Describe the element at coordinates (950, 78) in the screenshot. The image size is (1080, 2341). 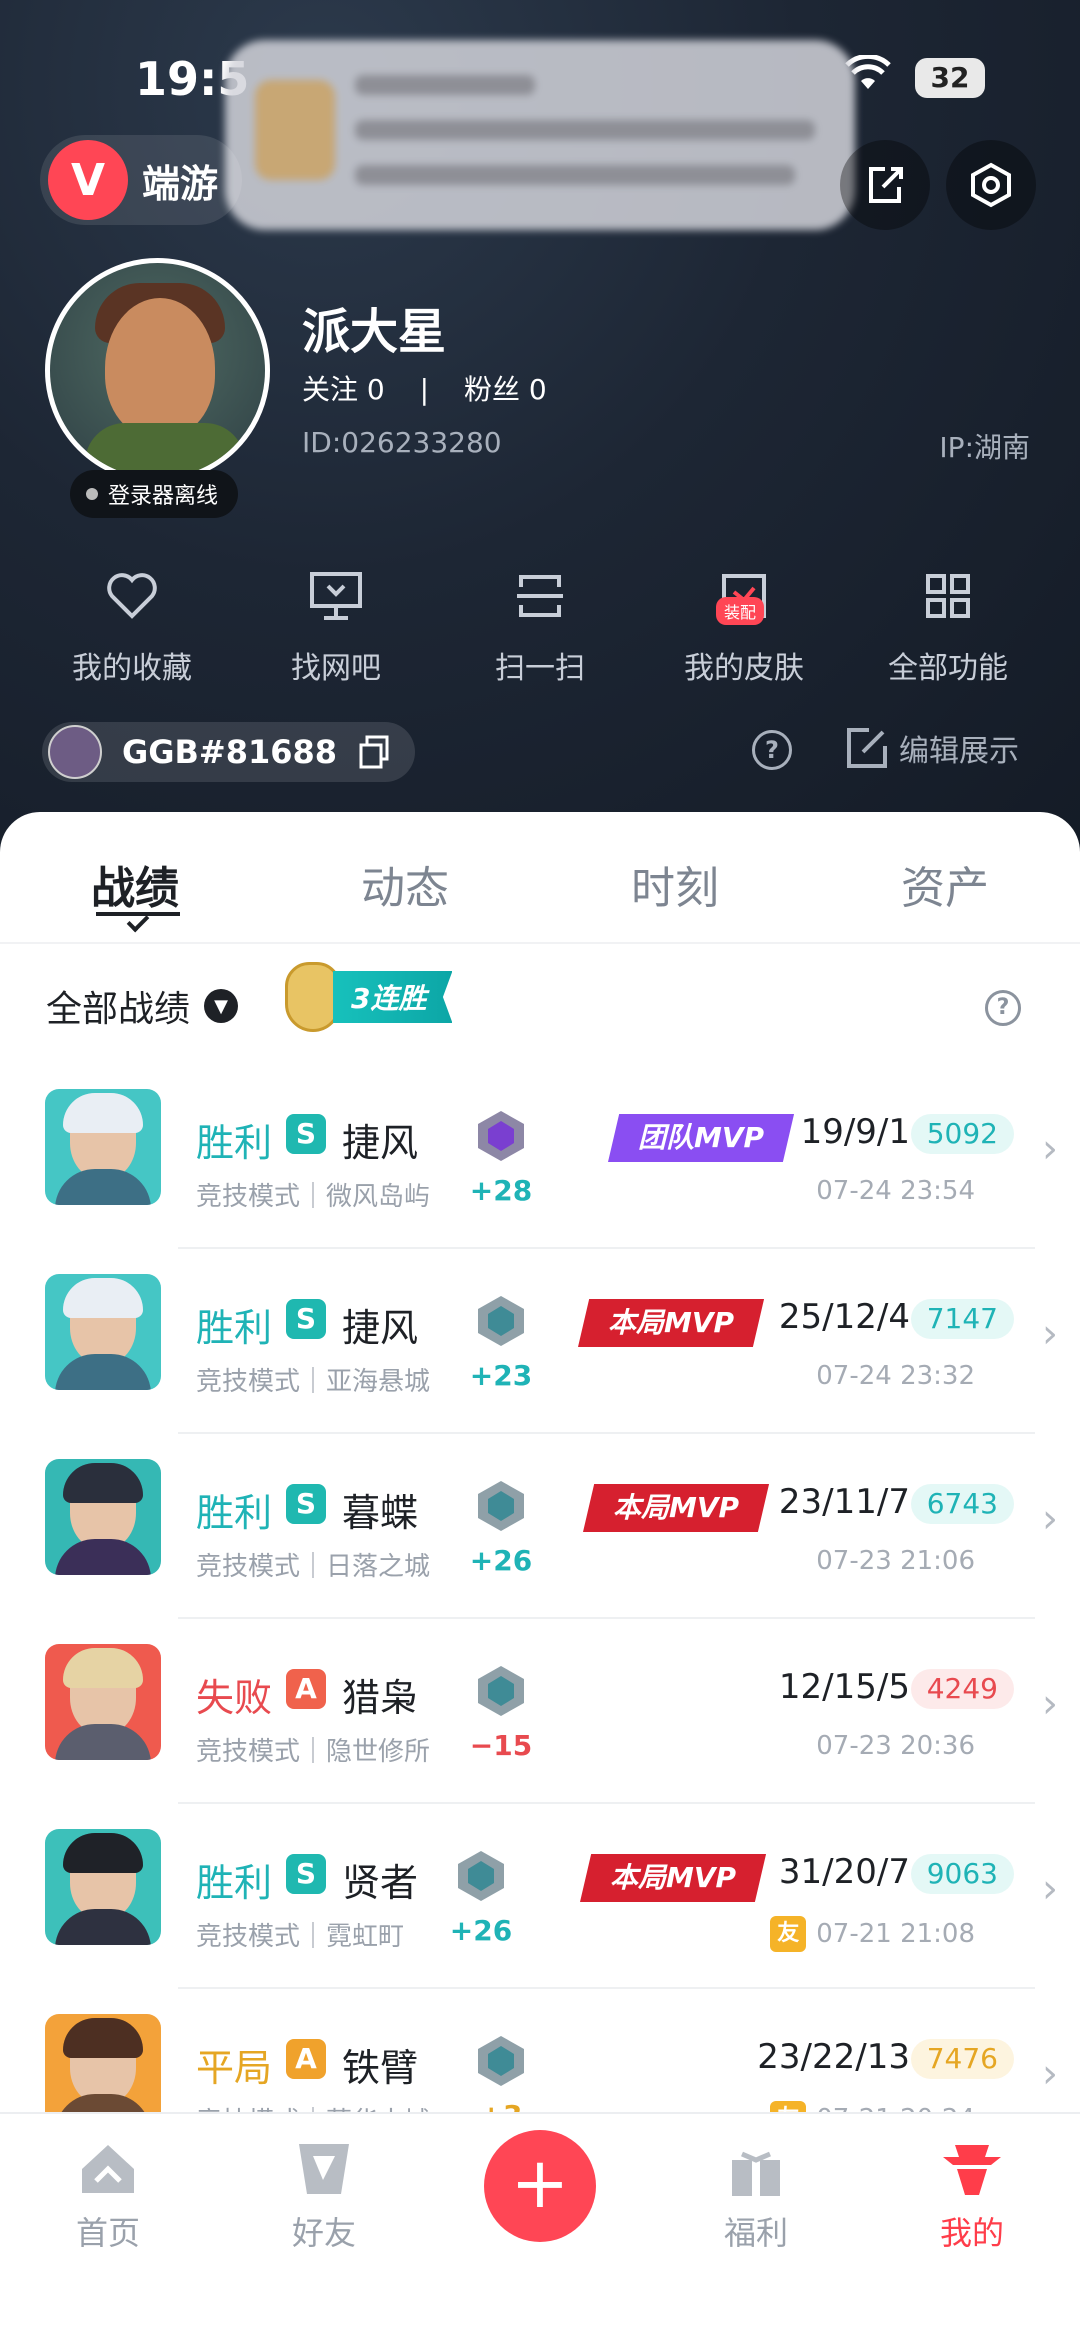
I see `battery-indicator: 32` at that location.